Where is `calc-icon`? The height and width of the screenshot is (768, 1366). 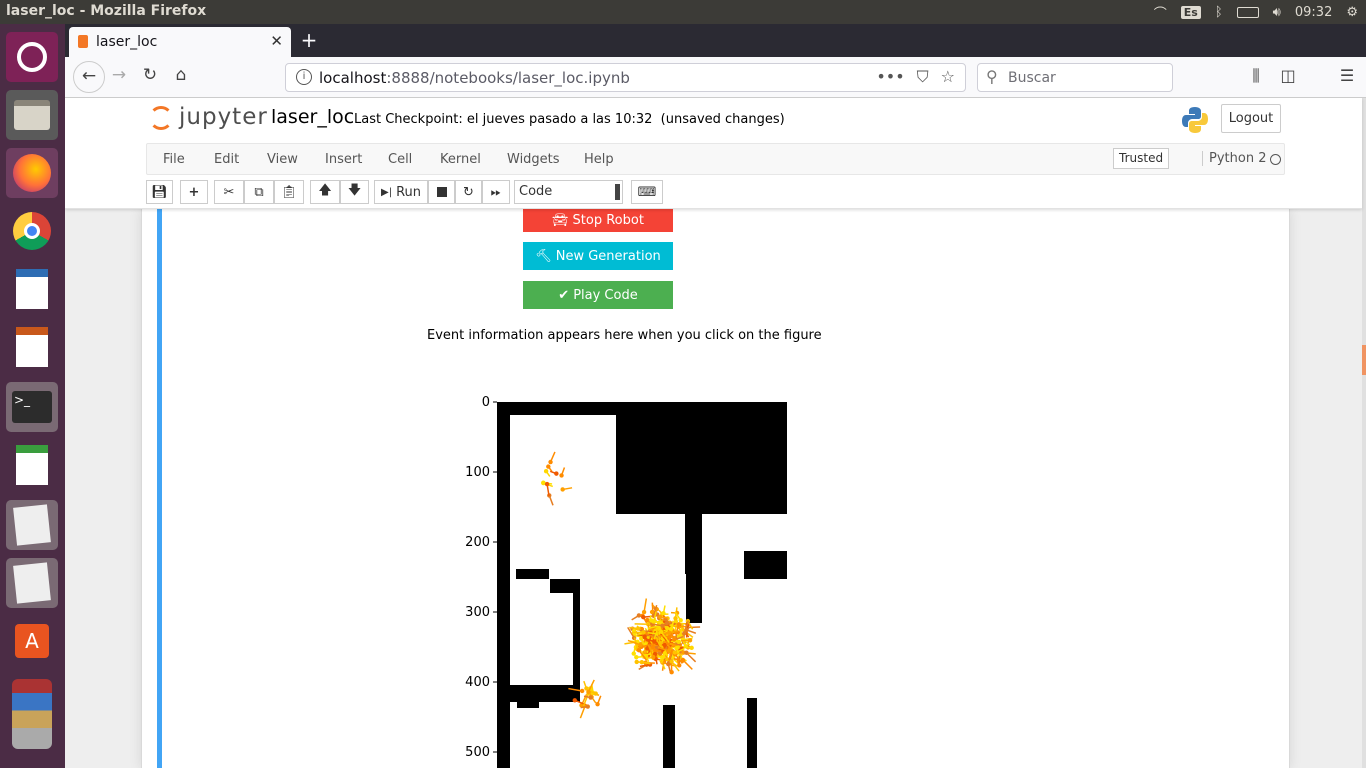 calc-icon is located at coordinates (32, 465).